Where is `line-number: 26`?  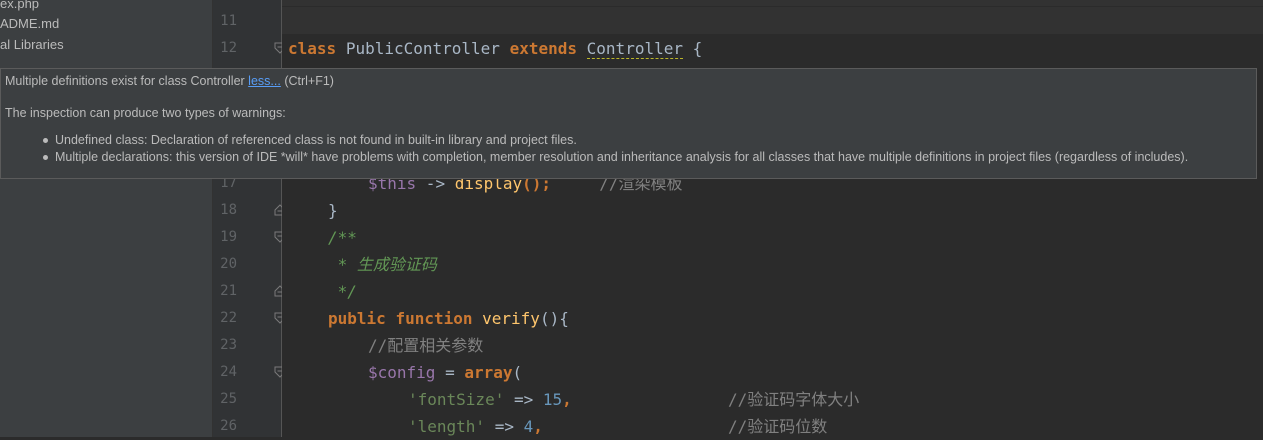
line-number: 26 is located at coordinates (228, 426).